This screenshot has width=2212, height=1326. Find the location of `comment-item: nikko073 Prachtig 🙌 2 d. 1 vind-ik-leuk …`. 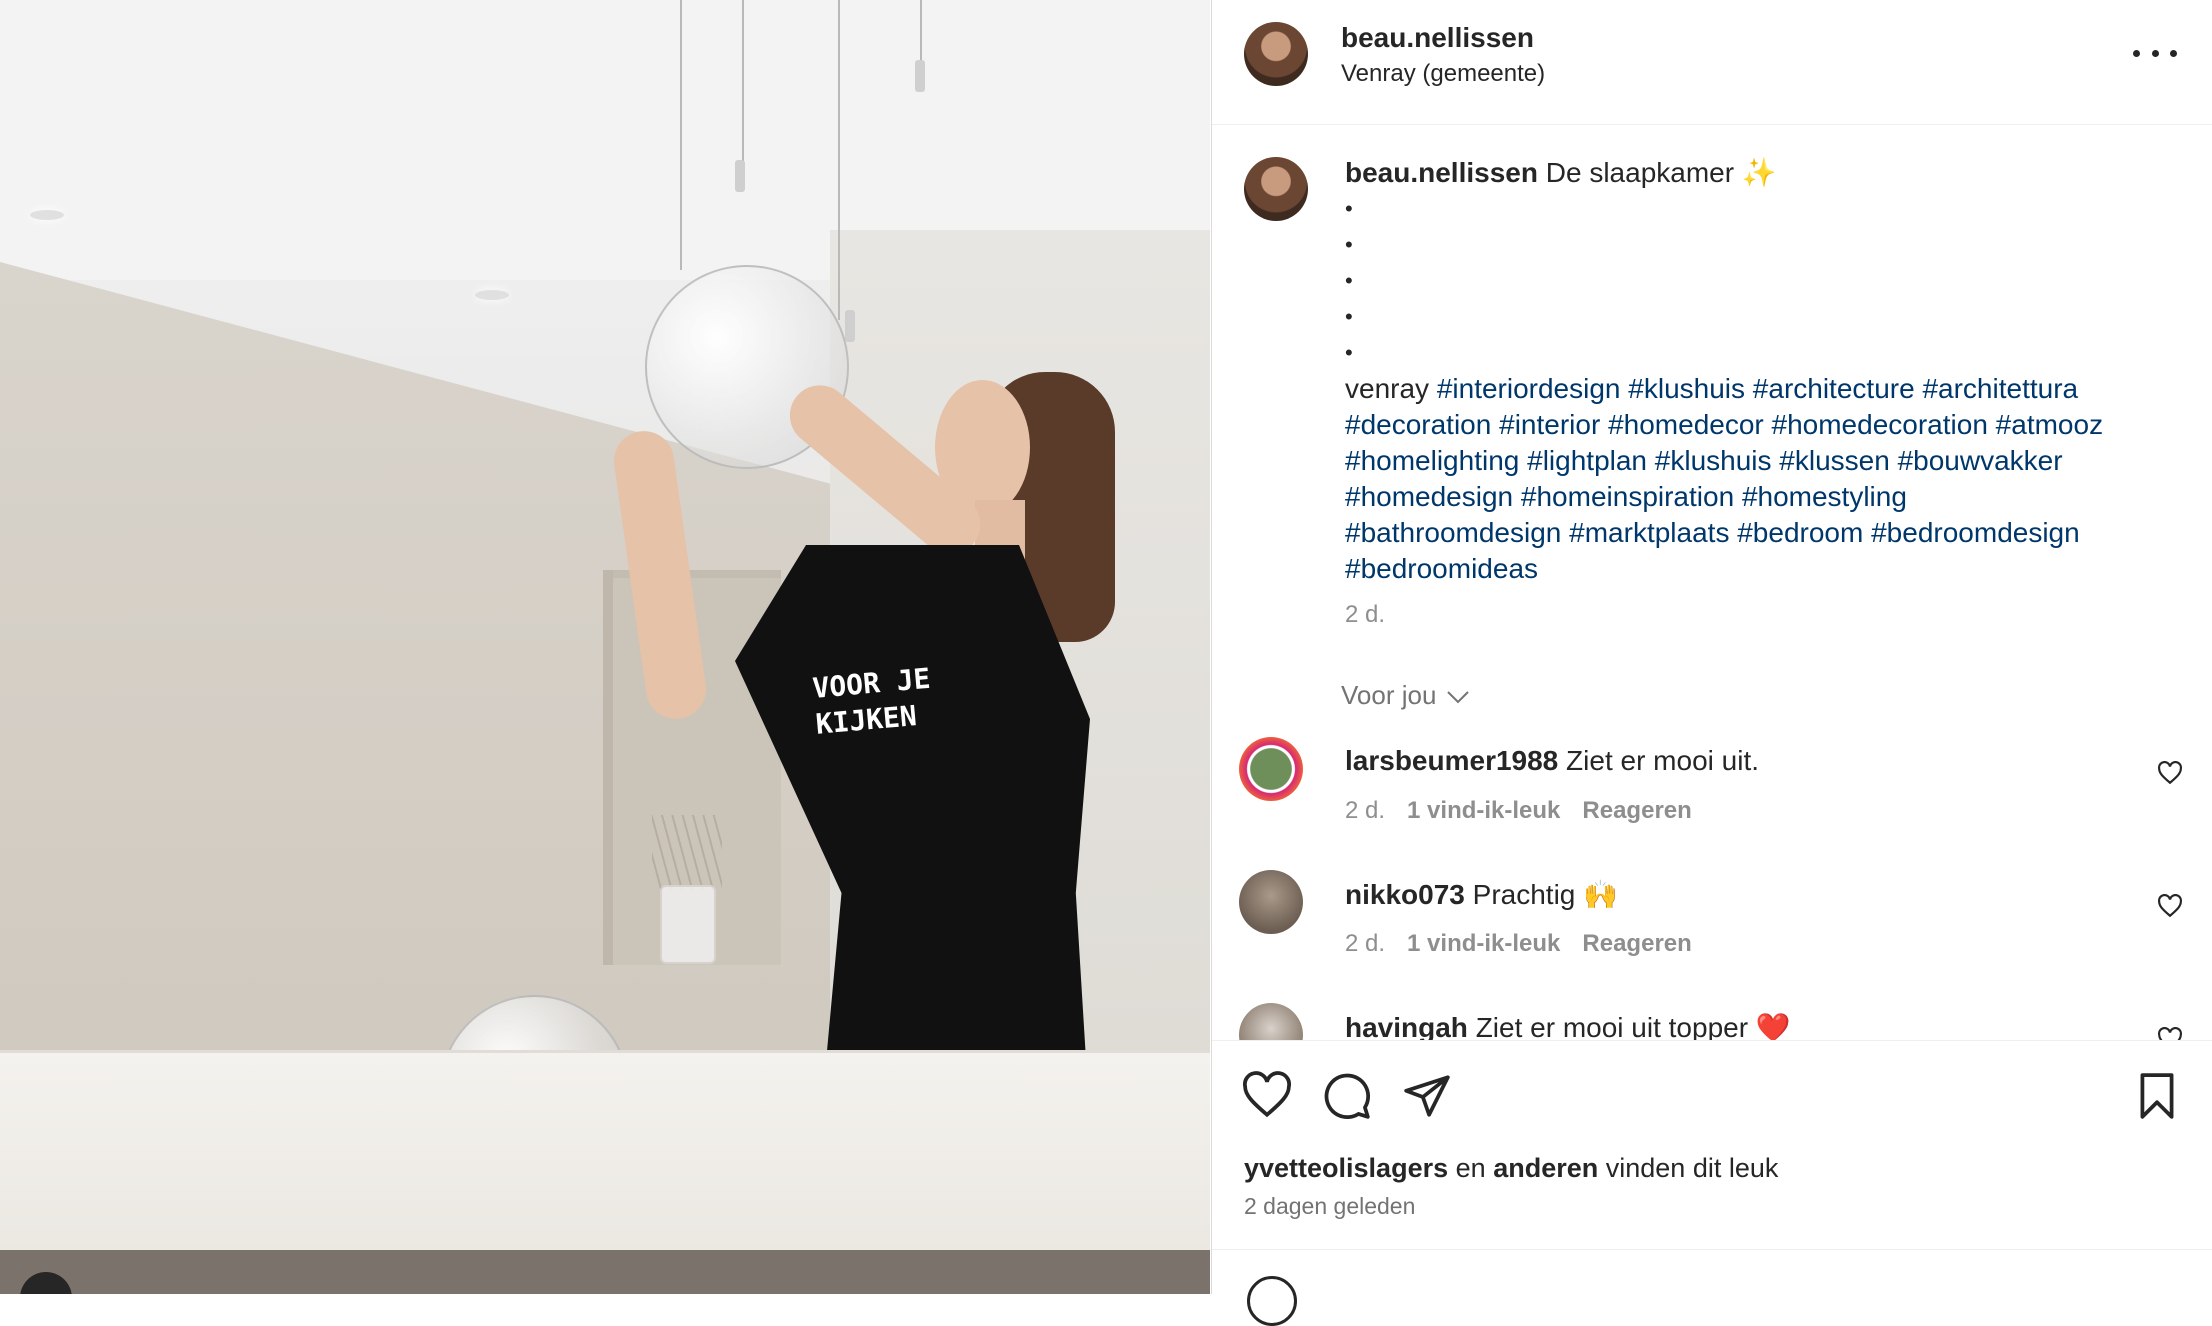

comment-item: nikko073 Prachtig 🙌 2 d. 1 vind-ik-leuk … is located at coordinates (1712, 935).